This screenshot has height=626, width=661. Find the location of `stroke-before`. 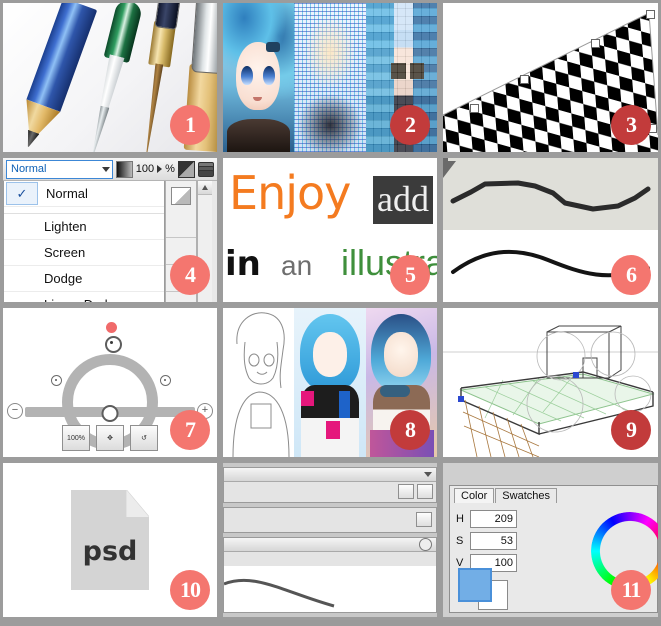

stroke-before is located at coordinates (550, 194).